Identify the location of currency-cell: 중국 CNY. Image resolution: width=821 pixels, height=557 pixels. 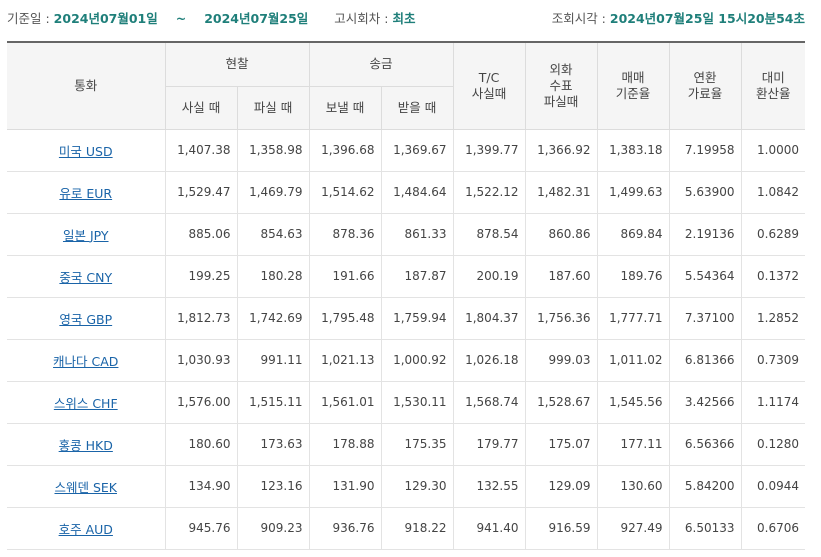
(86, 276).